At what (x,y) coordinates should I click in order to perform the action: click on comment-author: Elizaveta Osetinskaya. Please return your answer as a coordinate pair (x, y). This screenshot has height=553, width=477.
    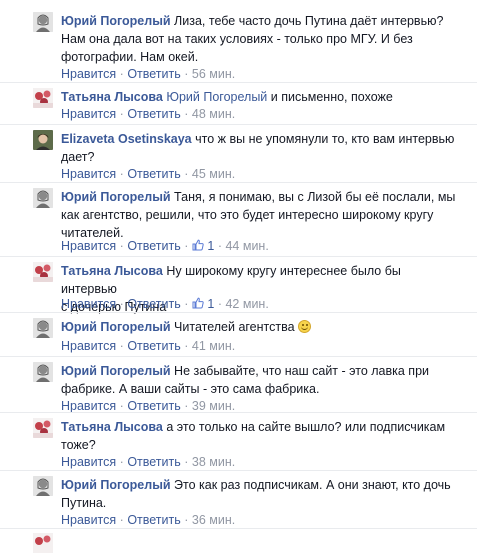
    Looking at the image, I should click on (126, 139).